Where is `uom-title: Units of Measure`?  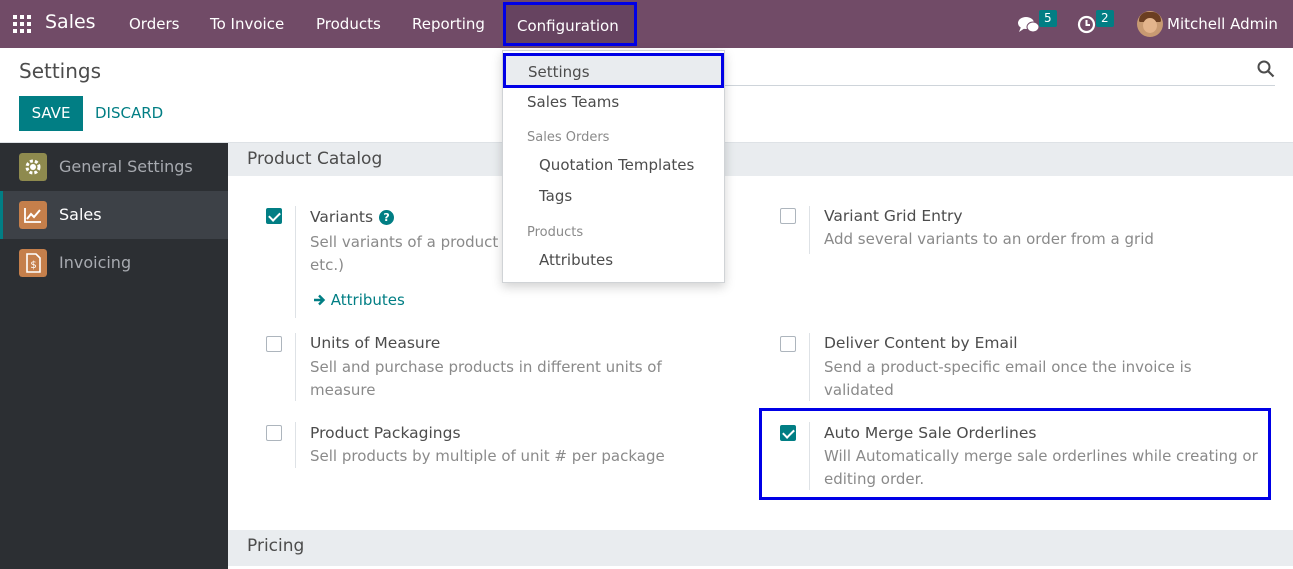
uom-title: Units of Measure is located at coordinates (375, 343).